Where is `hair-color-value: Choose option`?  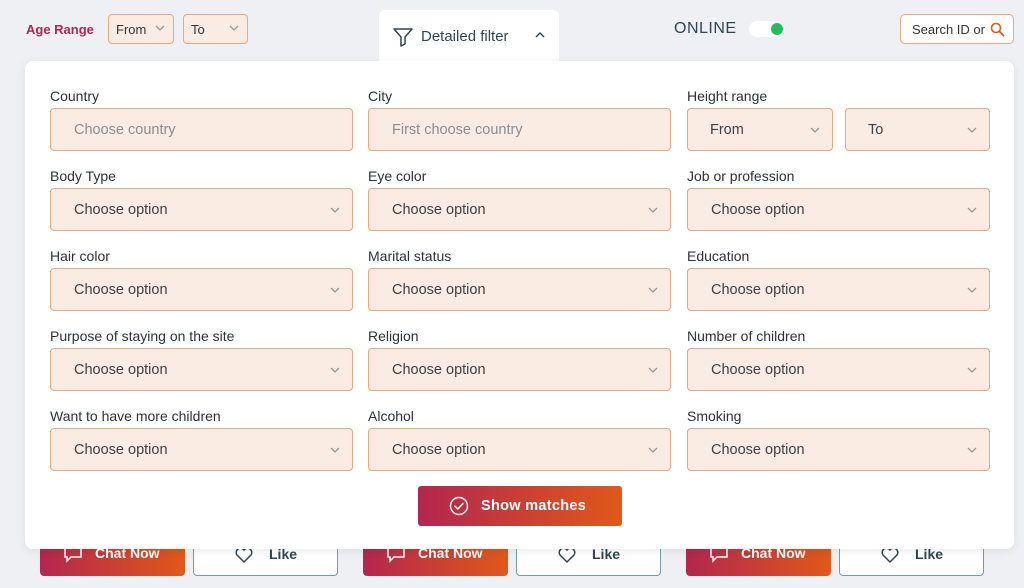
hair-color-value: Choose option is located at coordinates (121, 290).